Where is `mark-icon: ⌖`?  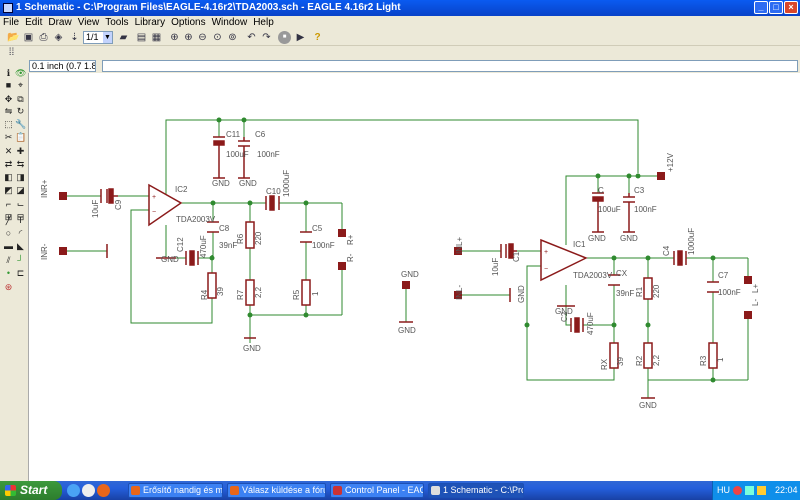
mark-icon: ⌖ is located at coordinates (20, 85).